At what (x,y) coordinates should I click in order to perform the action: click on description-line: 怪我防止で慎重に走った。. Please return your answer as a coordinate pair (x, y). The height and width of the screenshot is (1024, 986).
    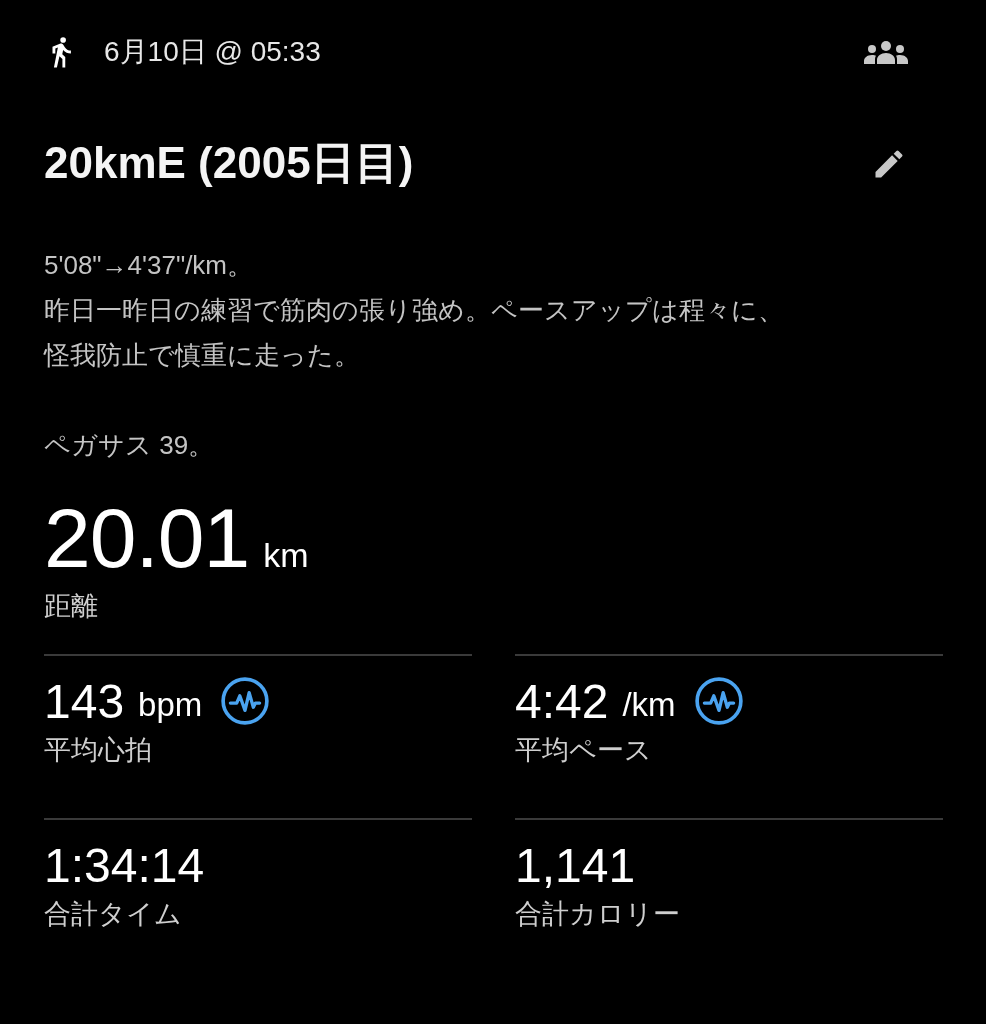
    Looking at the image, I should click on (202, 355).